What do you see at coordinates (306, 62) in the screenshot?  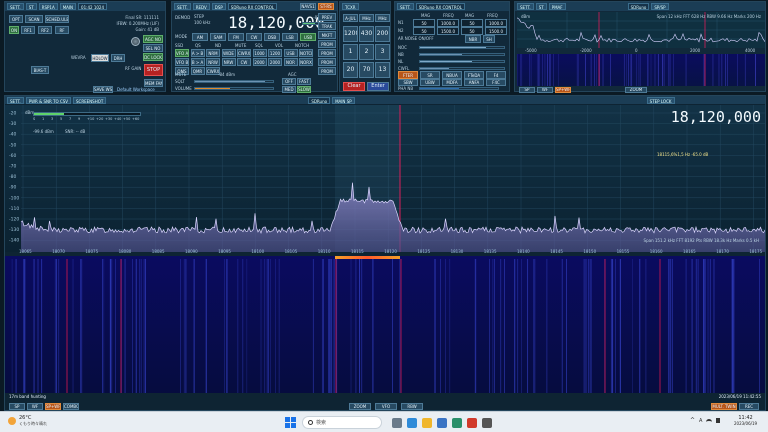 I see `rx-btn-norx: NORX` at bounding box center [306, 62].